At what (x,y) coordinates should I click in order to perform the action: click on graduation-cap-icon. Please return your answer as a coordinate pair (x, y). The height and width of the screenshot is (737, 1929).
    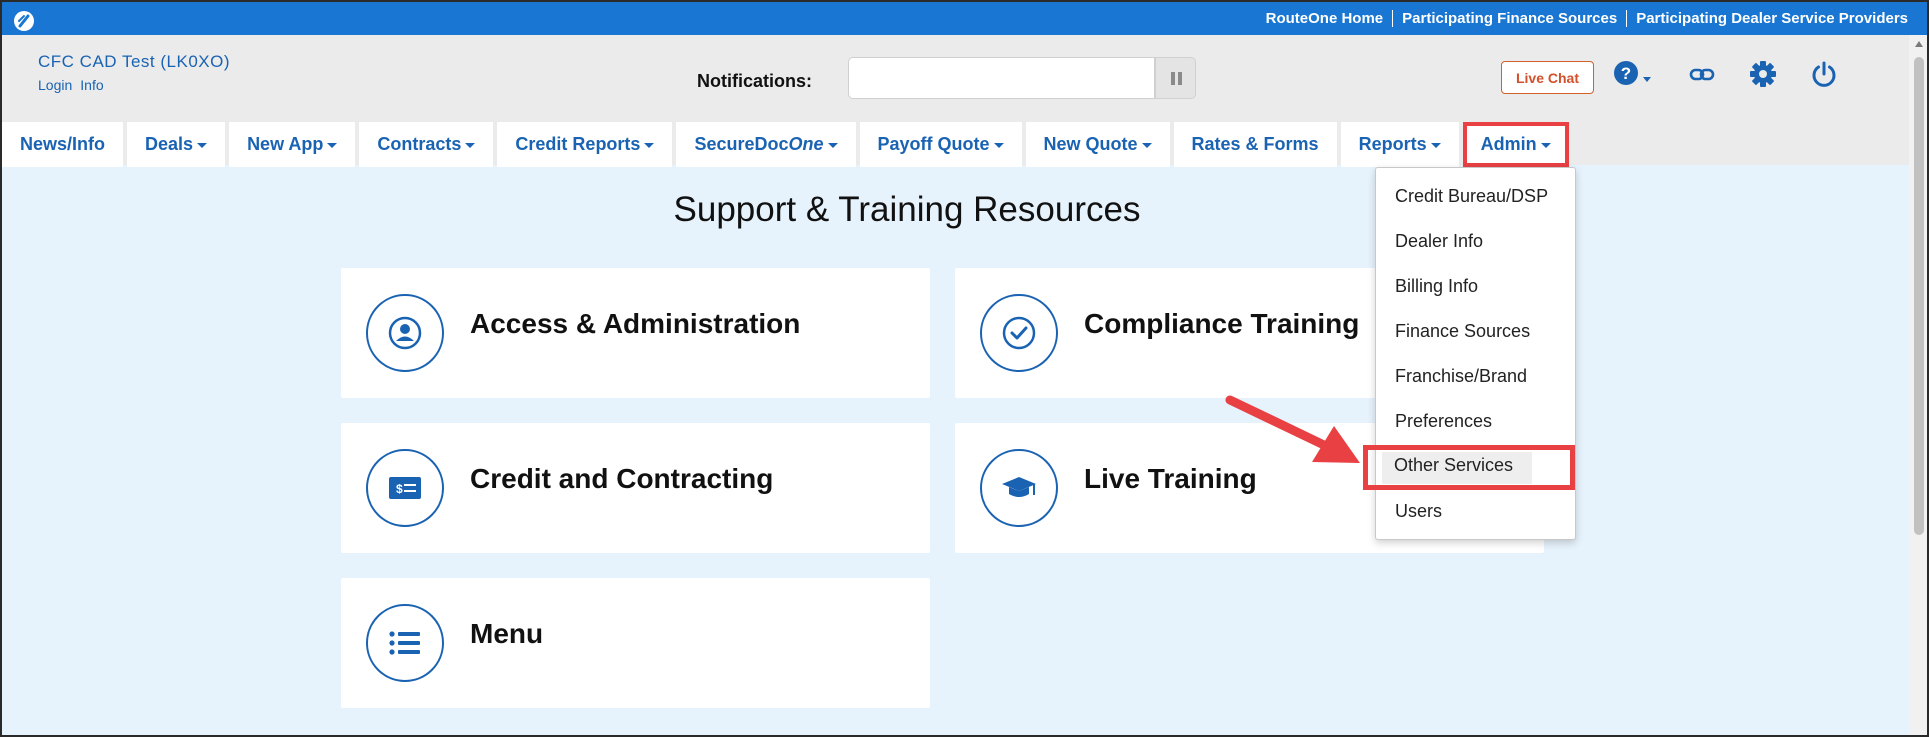
    Looking at the image, I should click on (1019, 488).